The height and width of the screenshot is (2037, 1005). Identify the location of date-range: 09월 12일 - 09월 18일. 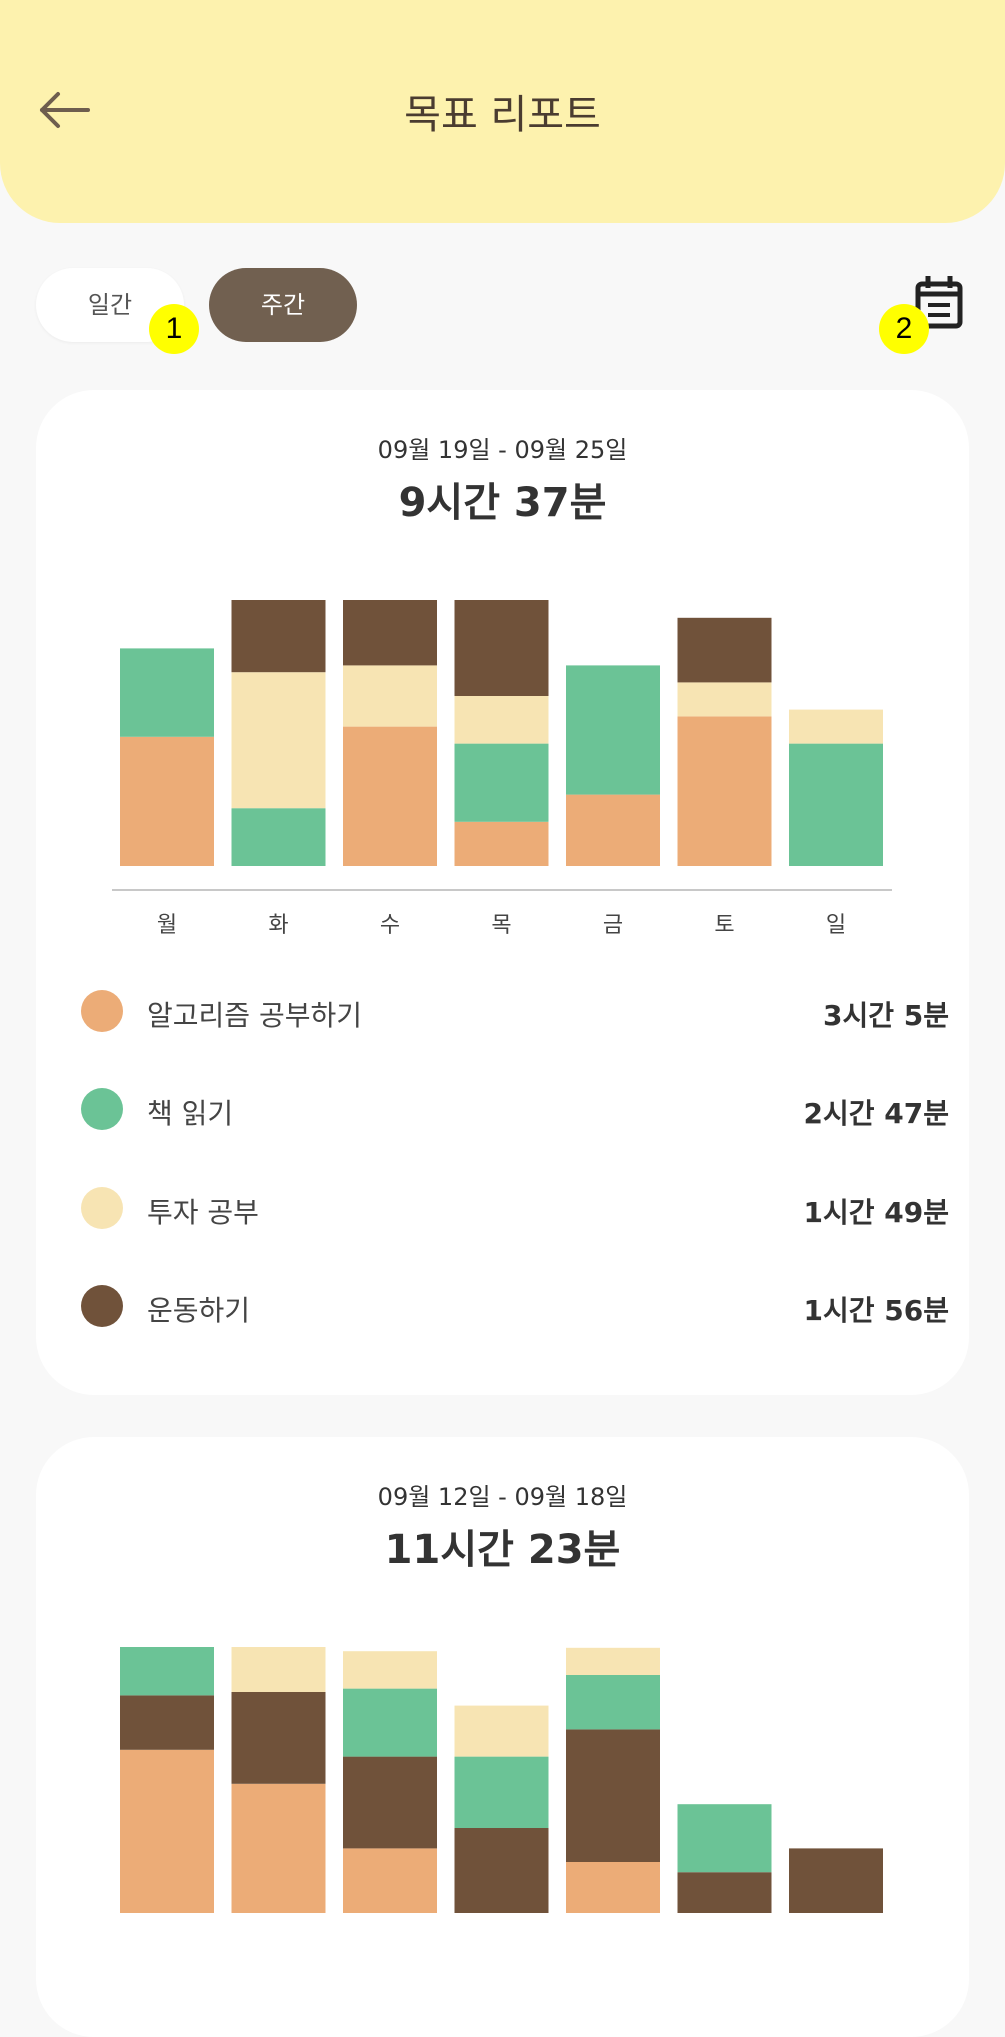
(502, 1497).